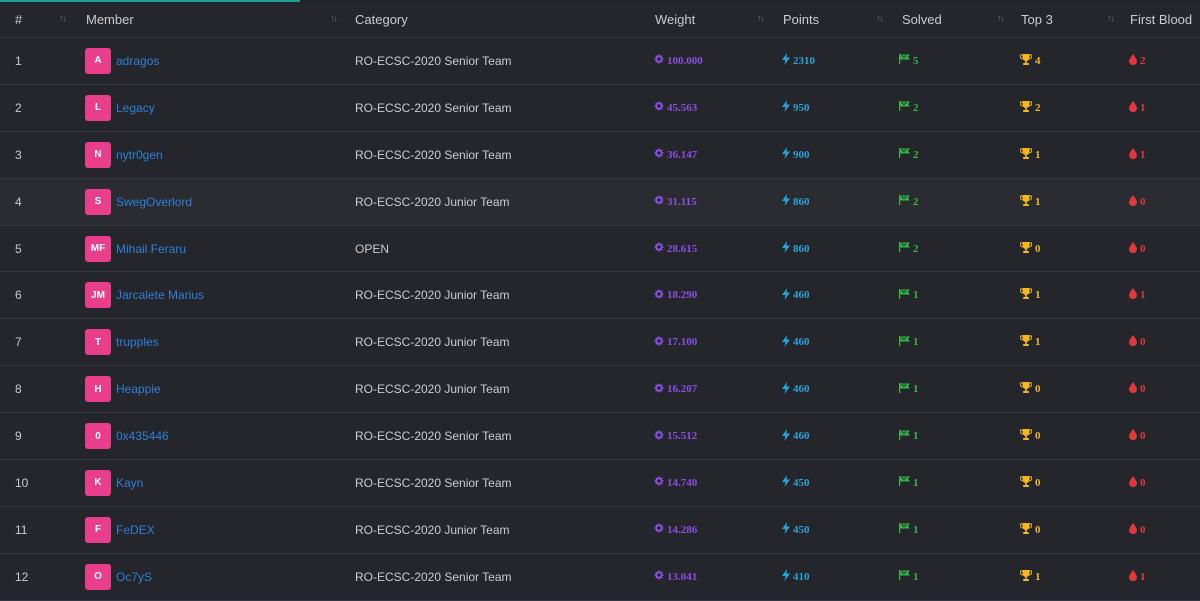 This screenshot has width=1200, height=601. What do you see at coordinates (682, 154) in the screenshot?
I see `weight-value: 36.147` at bounding box center [682, 154].